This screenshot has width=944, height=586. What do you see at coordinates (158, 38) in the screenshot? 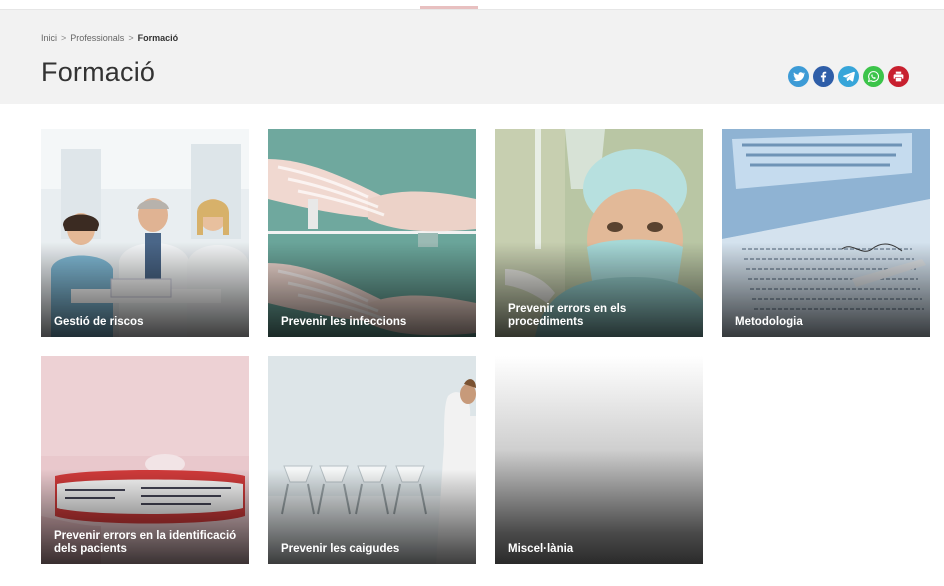
I see `breadcrumb-current: Formació` at bounding box center [158, 38].